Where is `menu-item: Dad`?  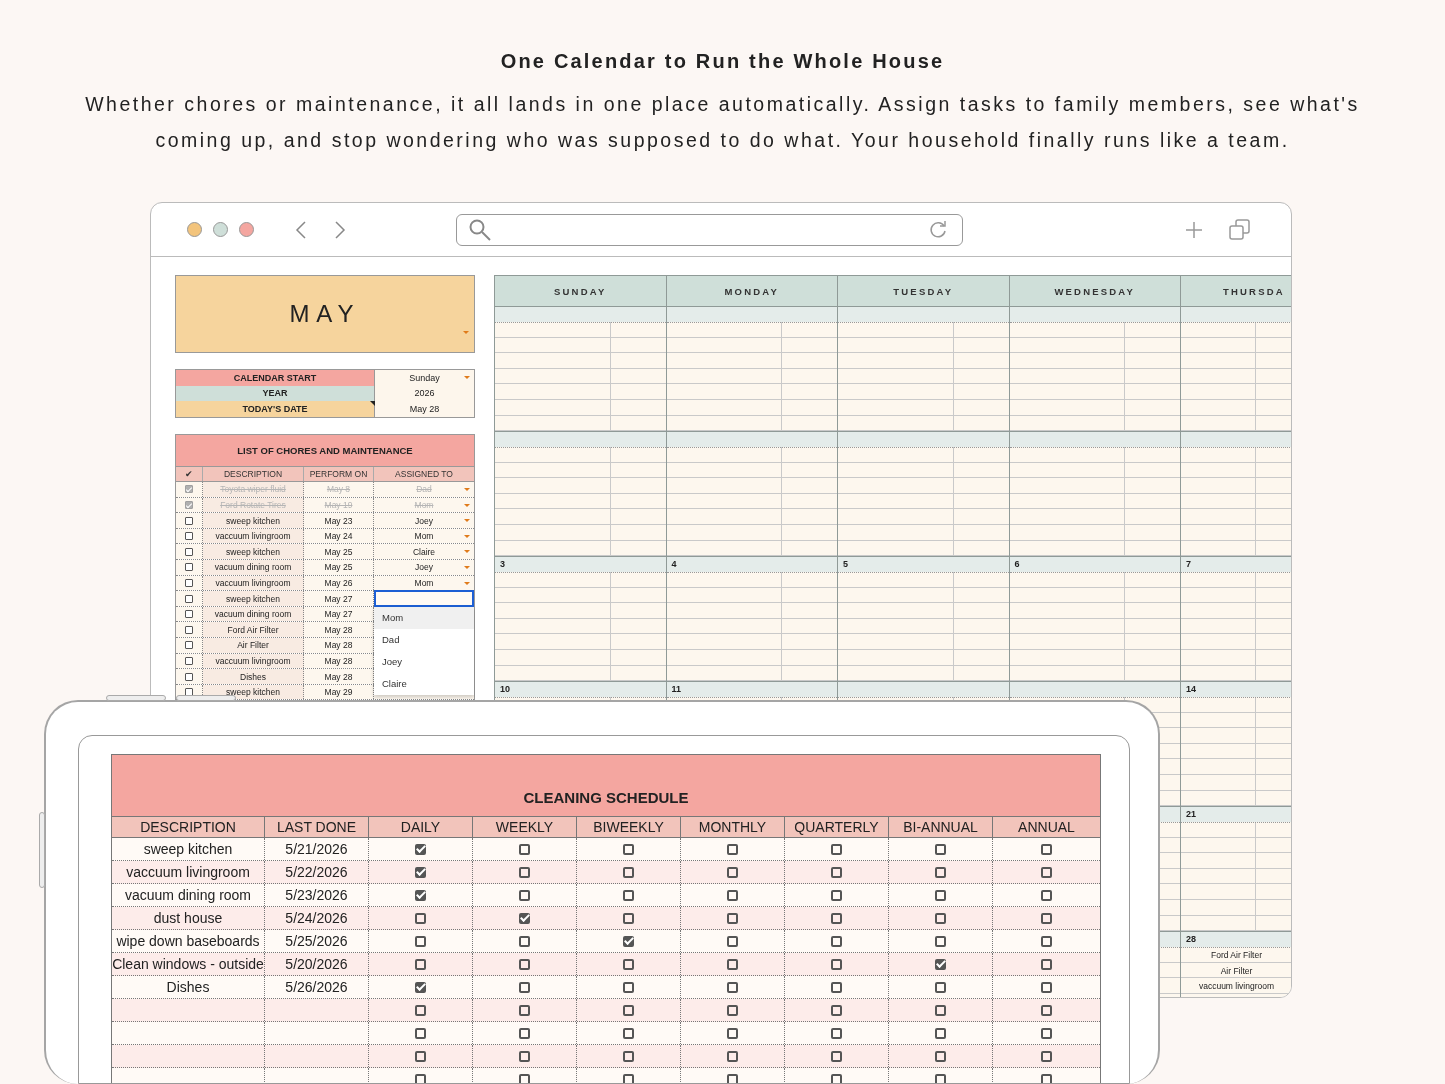 menu-item: Dad is located at coordinates (424, 640).